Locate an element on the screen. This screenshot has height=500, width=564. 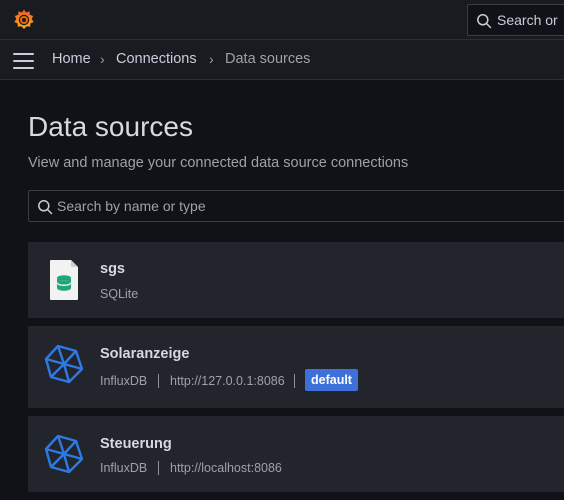
datasource-url: http://localhost:8086 is located at coordinates (226, 468).